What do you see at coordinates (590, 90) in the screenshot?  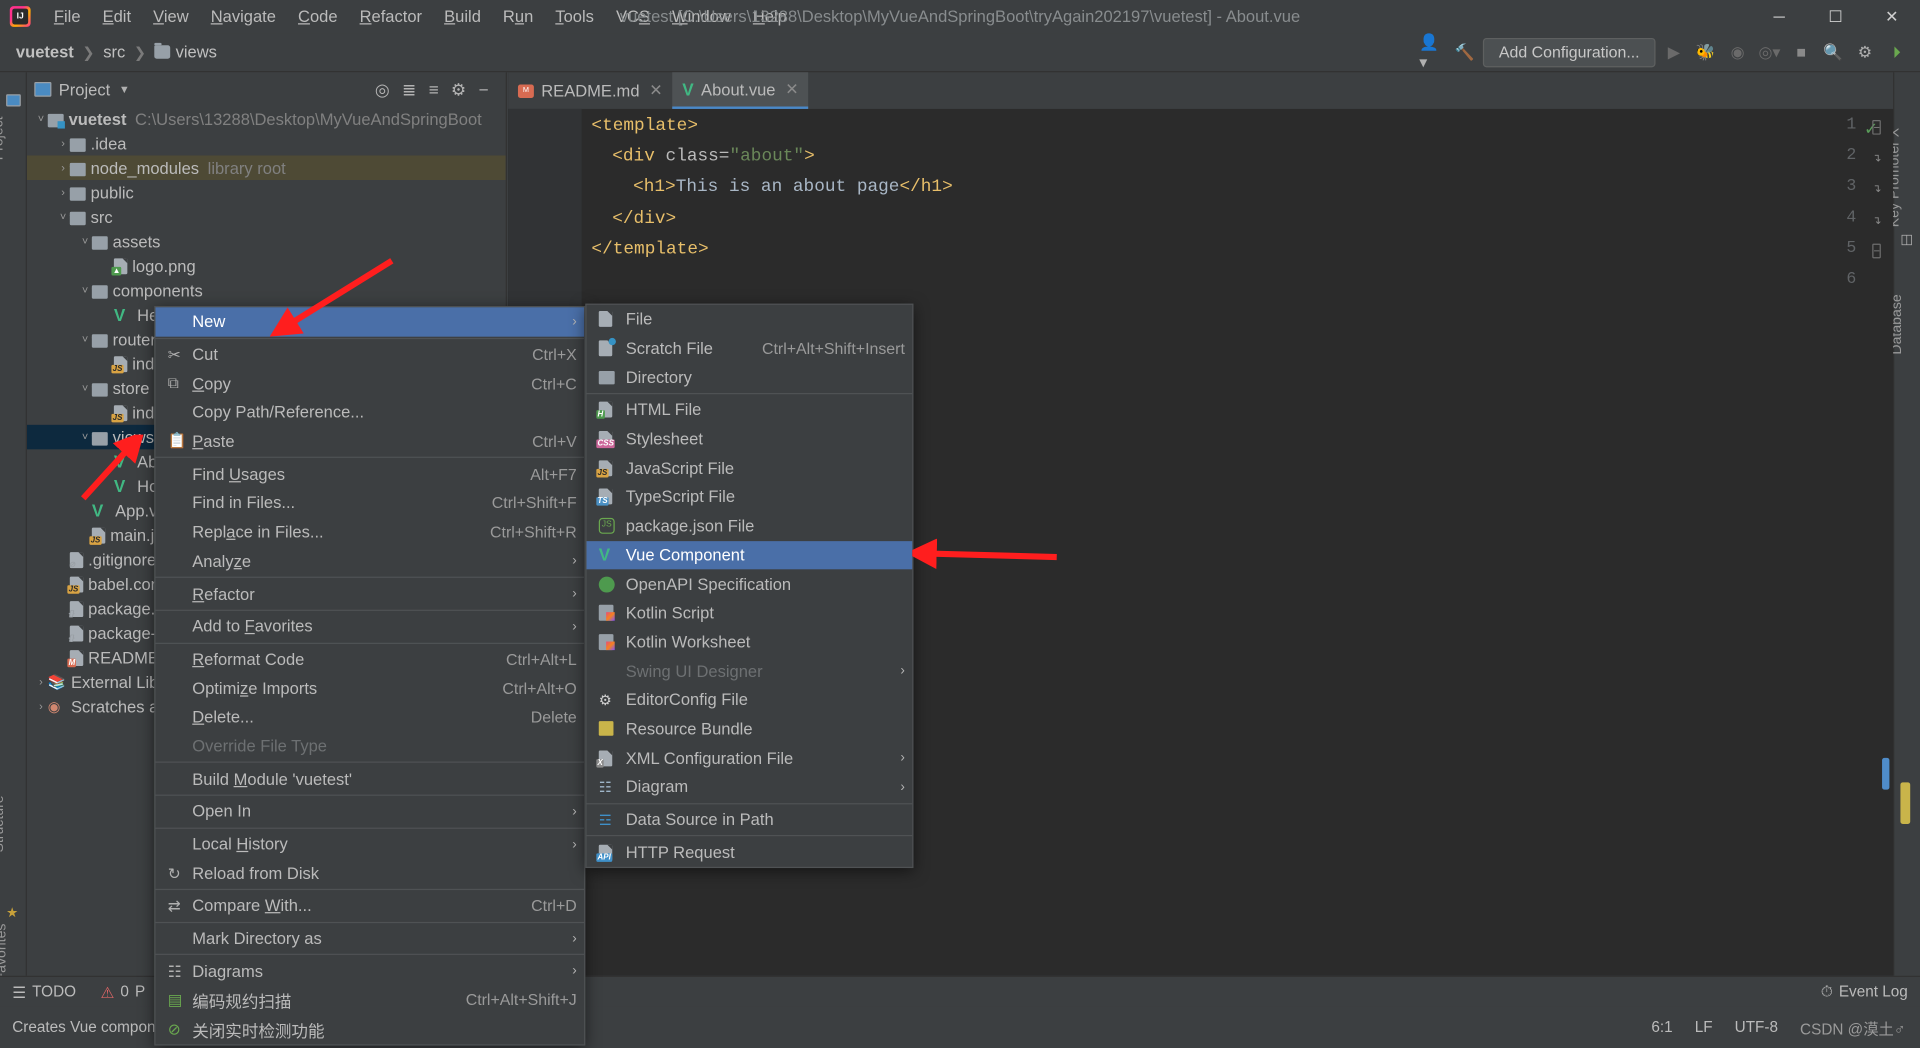 I see `tab-readme-md: M README.md ✕` at bounding box center [590, 90].